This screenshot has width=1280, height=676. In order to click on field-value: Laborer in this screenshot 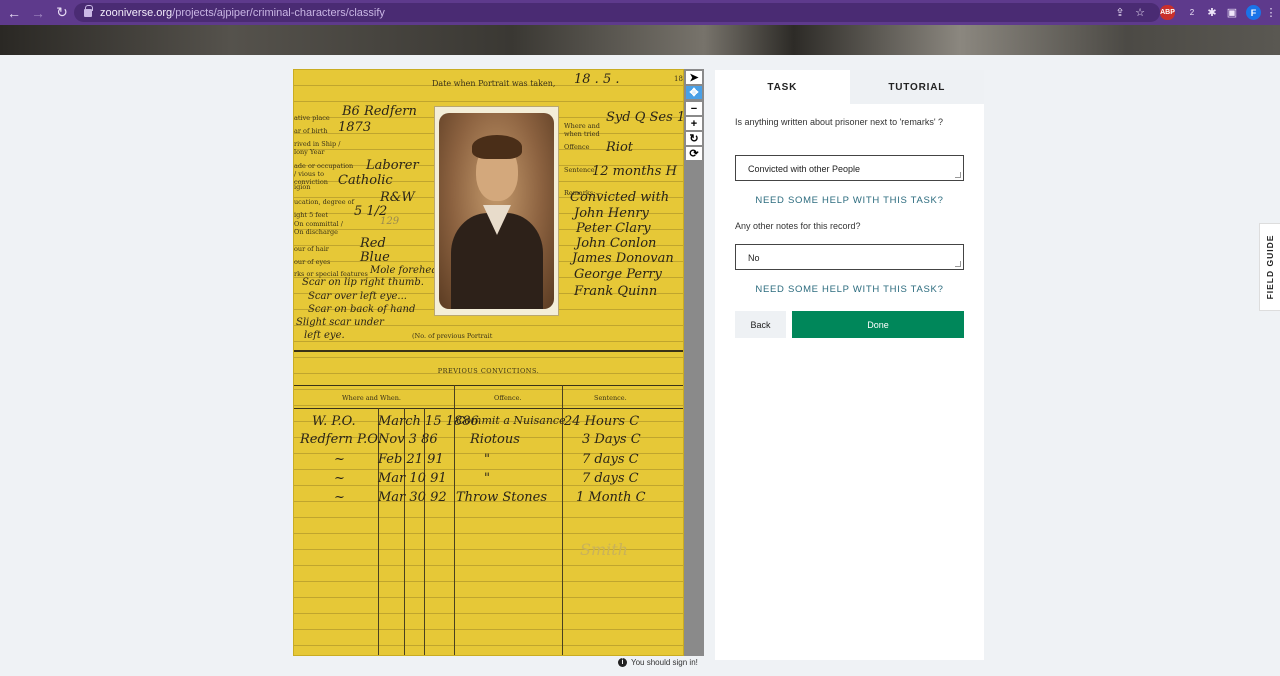, I will do `click(392, 165)`.